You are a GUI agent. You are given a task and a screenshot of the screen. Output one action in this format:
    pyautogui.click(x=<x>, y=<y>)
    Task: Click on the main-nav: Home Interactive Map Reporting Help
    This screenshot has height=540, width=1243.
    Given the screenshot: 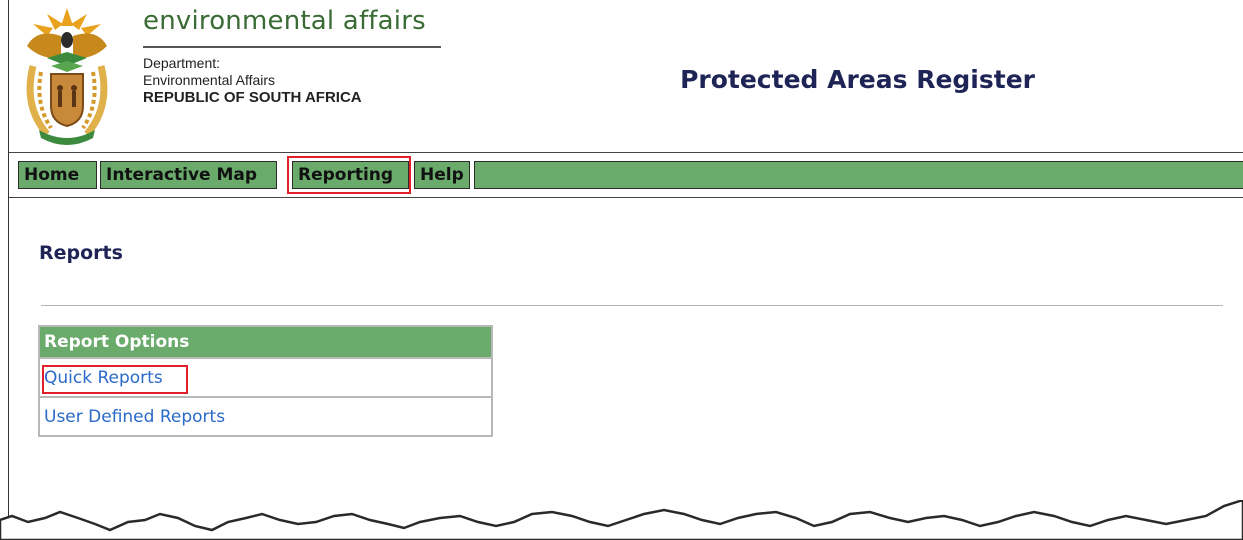 What is the action you would take?
    pyautogui.click(x=626, y=175)
    